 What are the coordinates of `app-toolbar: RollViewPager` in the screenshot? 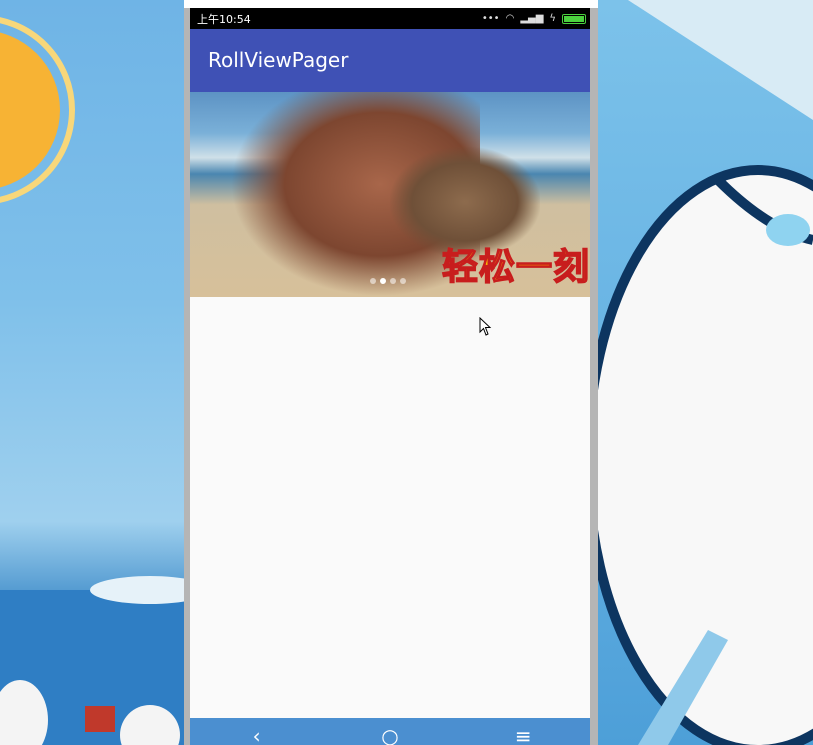 It's located at (390, 60).